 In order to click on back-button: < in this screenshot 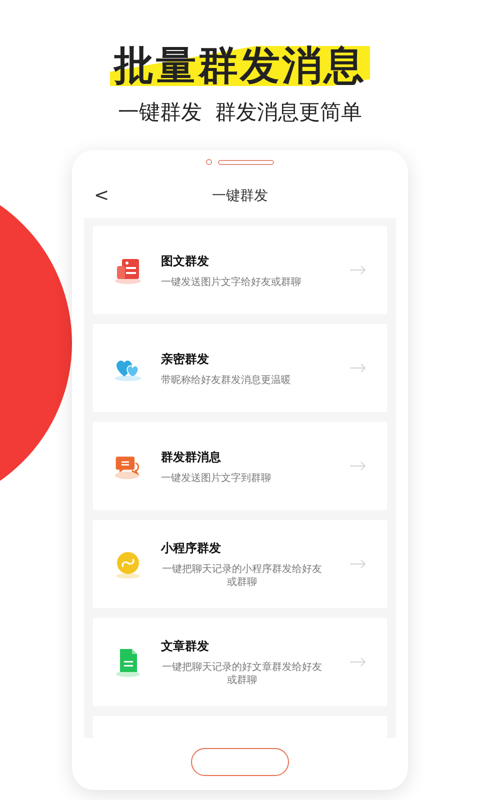, I will do `click(102, 196)`.